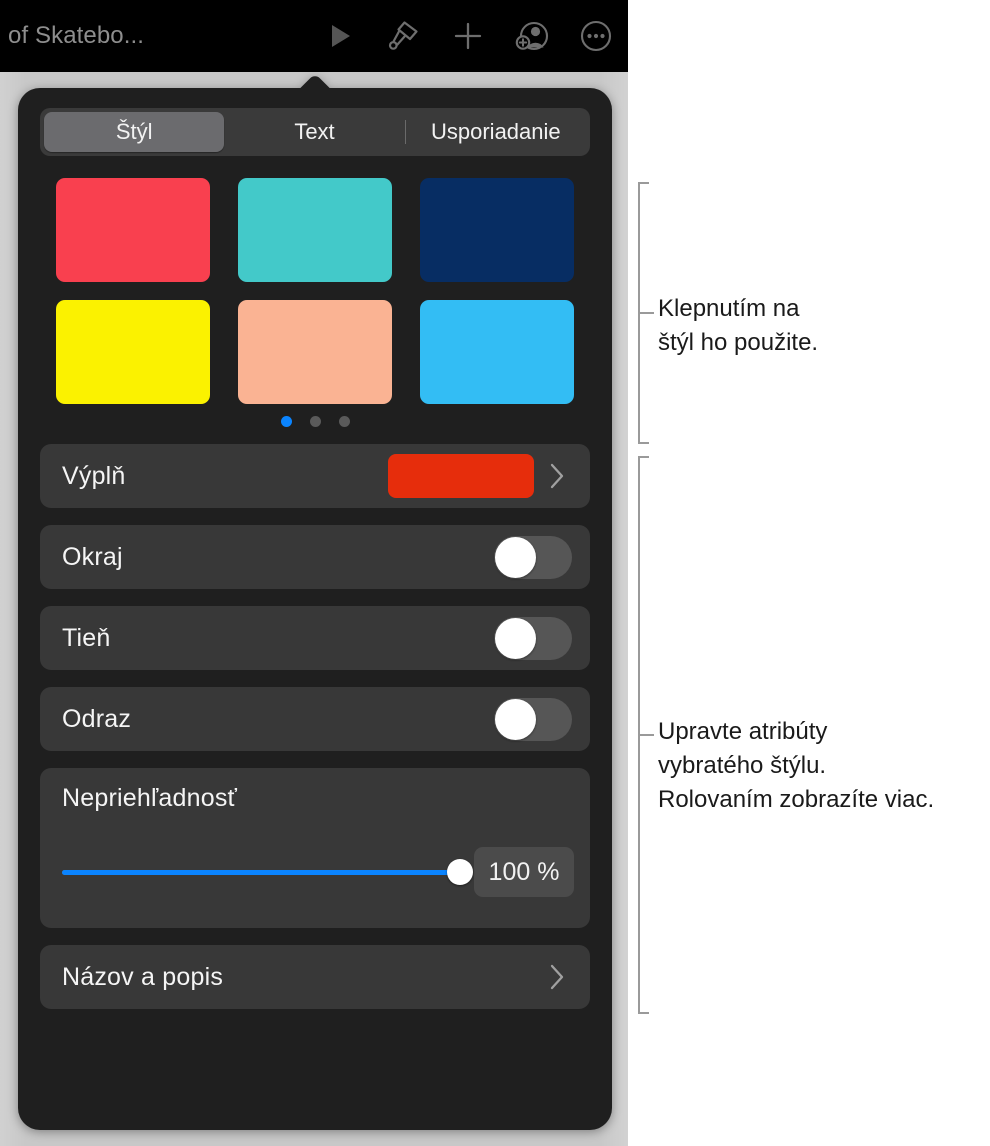 The height and width of the screenshot is (1146, 990). What do you see at coordinates (515, 557) in the screenshot?
I see `border-toggle-knob` at bounding box center [515, 557].